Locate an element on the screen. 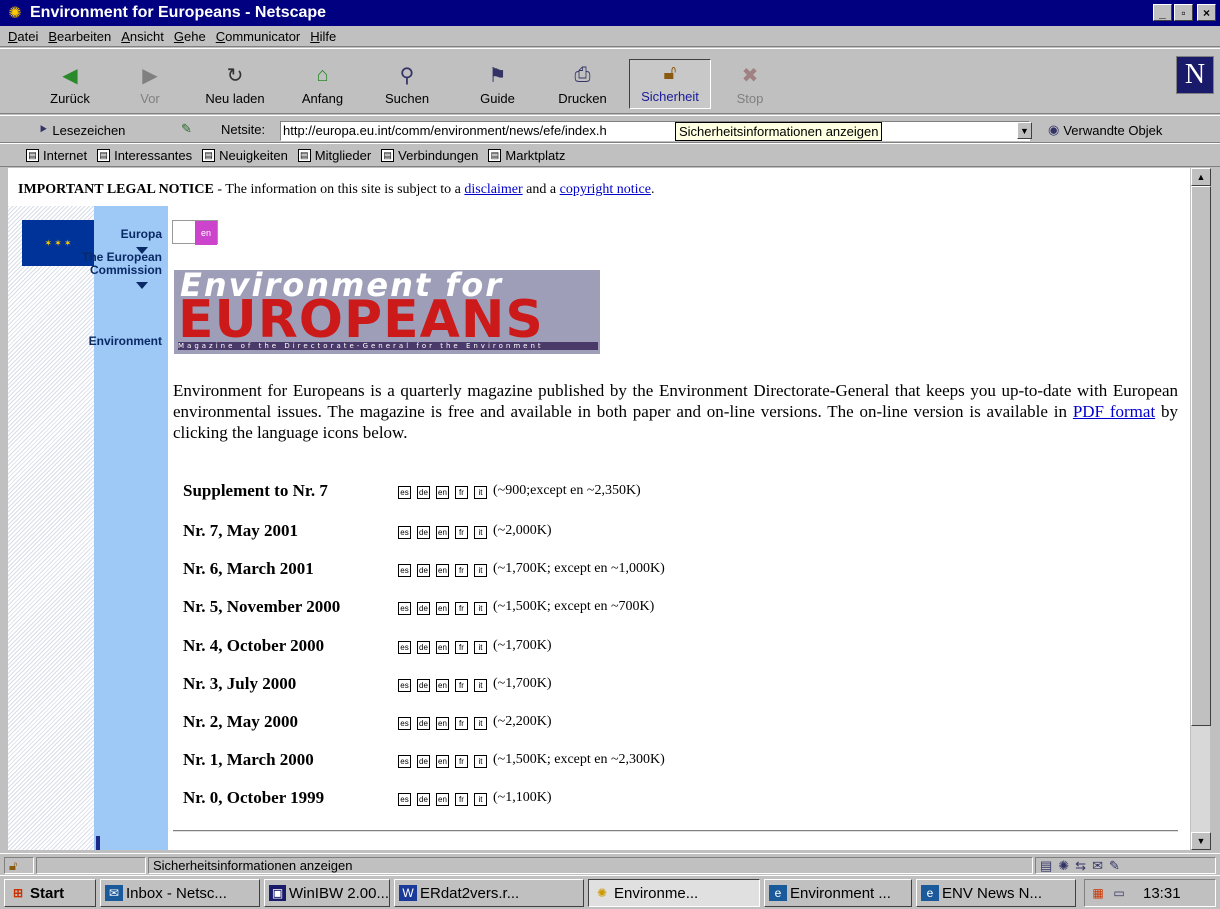 Image resolution: width=1220 pixels, height=909 pixels. print-button: ⎙ Drucken is located at coordinates (582, 82).